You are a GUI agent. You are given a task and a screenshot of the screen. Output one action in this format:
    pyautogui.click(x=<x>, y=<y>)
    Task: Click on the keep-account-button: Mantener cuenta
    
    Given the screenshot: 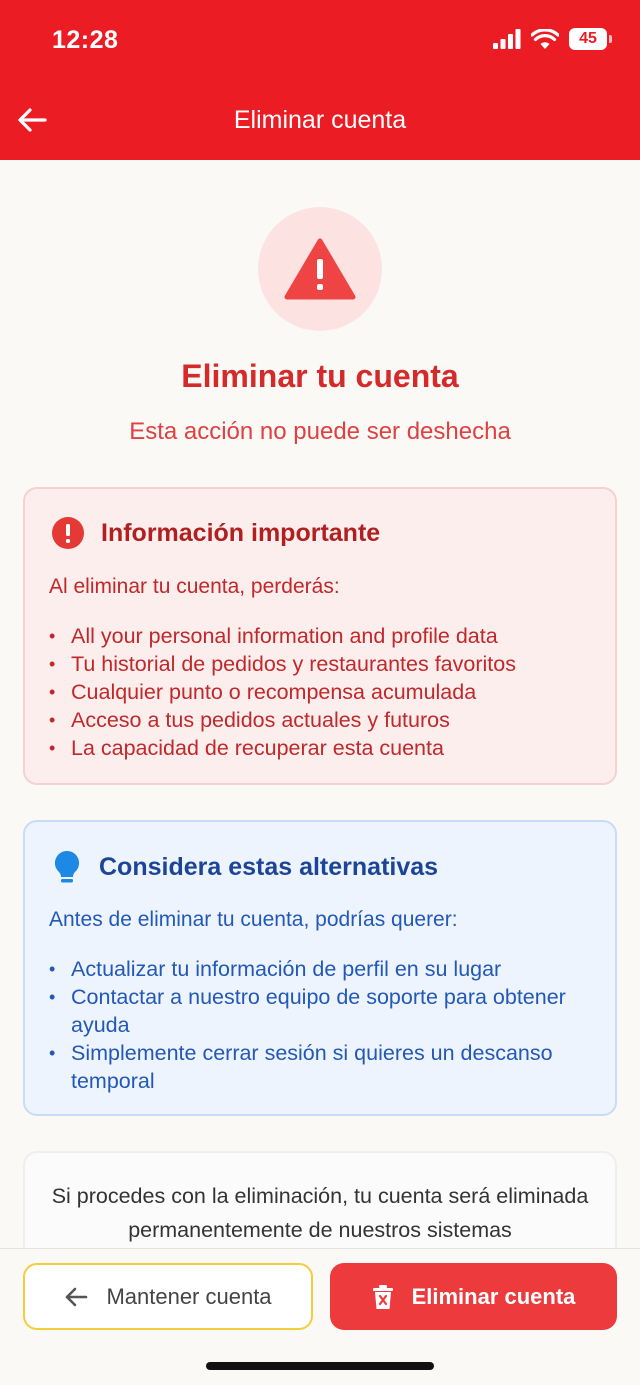 What is the action you would take?
    pyautogui.click(x=168, y=1296)
    